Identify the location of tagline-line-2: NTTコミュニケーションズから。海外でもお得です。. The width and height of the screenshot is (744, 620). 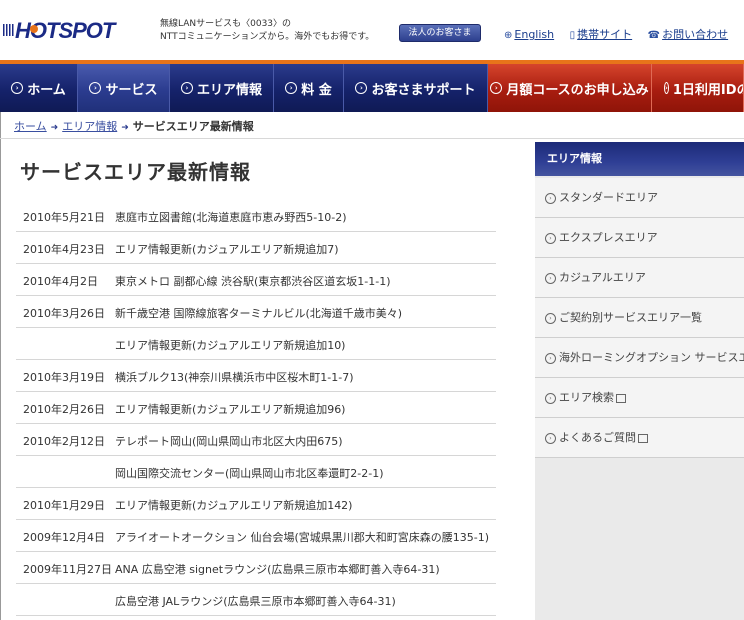
(267, 37).